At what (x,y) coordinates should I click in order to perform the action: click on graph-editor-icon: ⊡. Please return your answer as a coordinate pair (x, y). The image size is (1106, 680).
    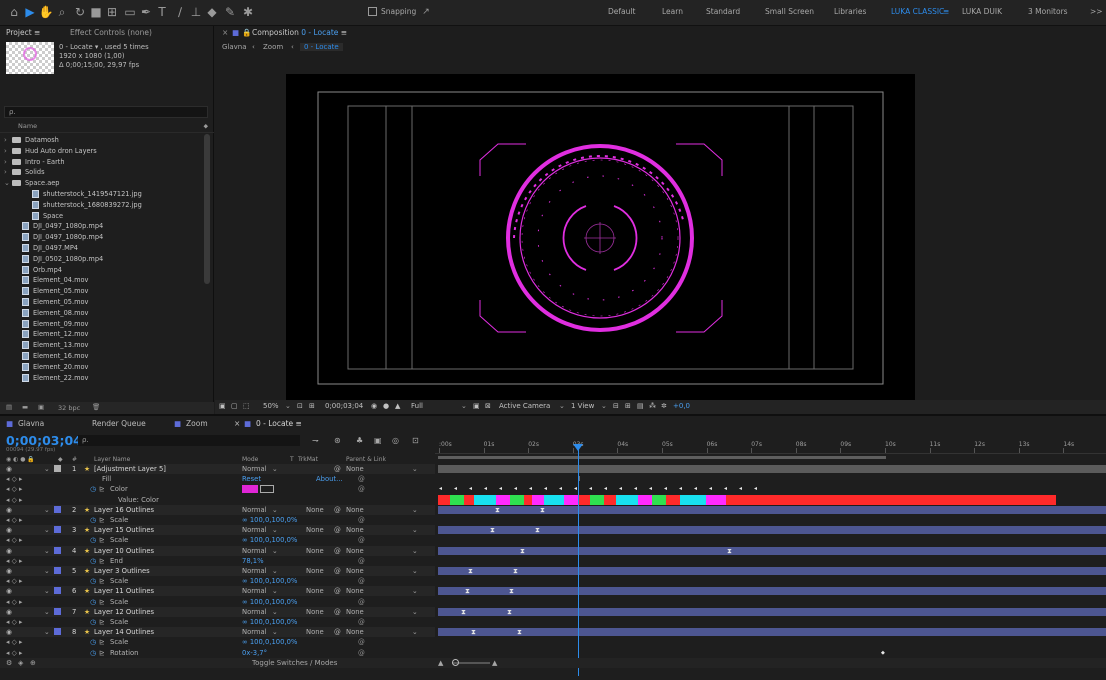
    Looking at the image, I should click on (415, 440).